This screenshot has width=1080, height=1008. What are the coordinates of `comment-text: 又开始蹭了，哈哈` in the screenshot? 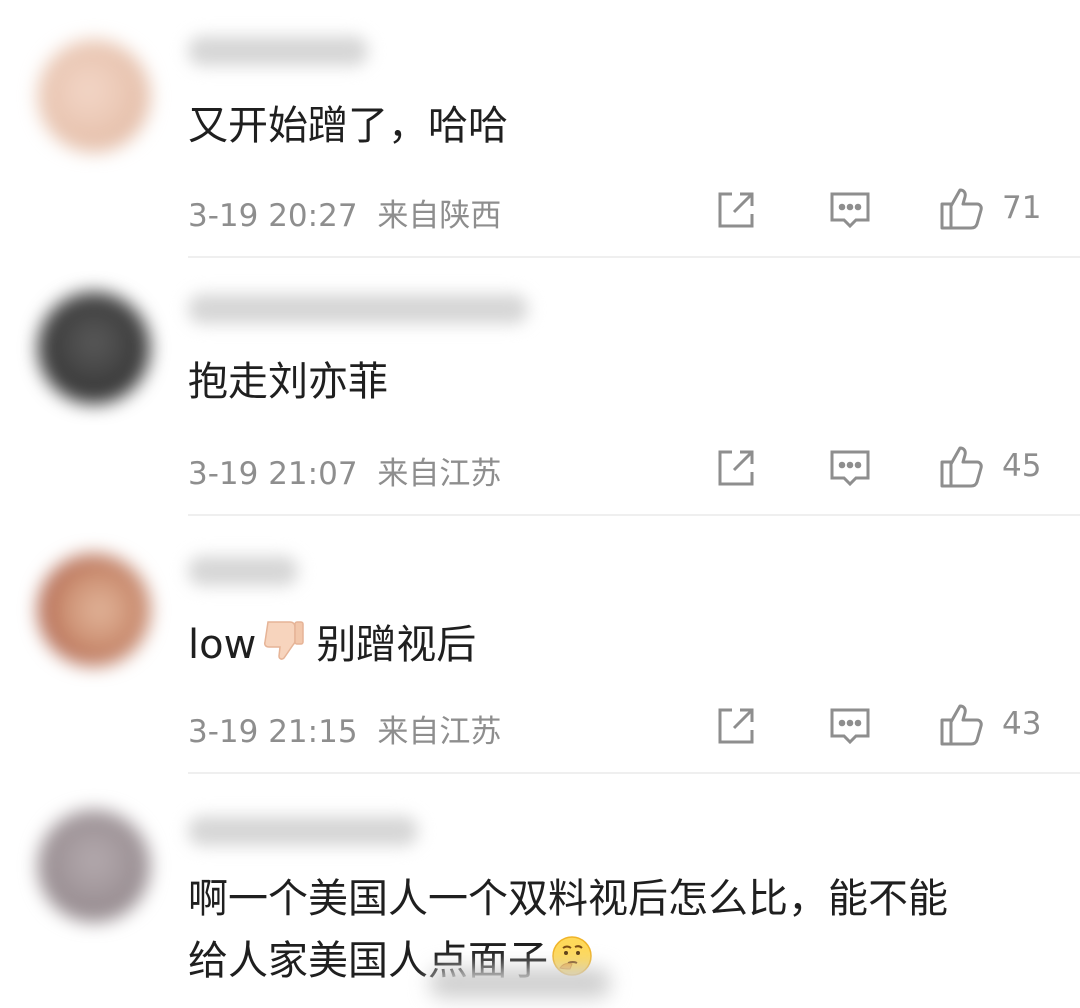 It's located at (348, 126).